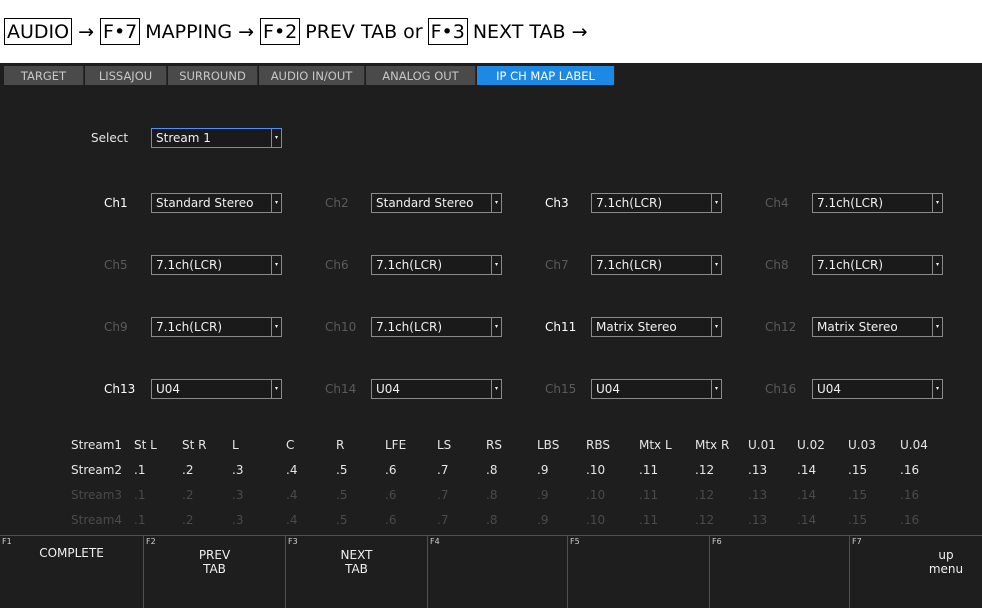  What do you see at coordinates (575, 541) in the screenshot?
I see `f5-number: F5` at bounding box center [575, 541].